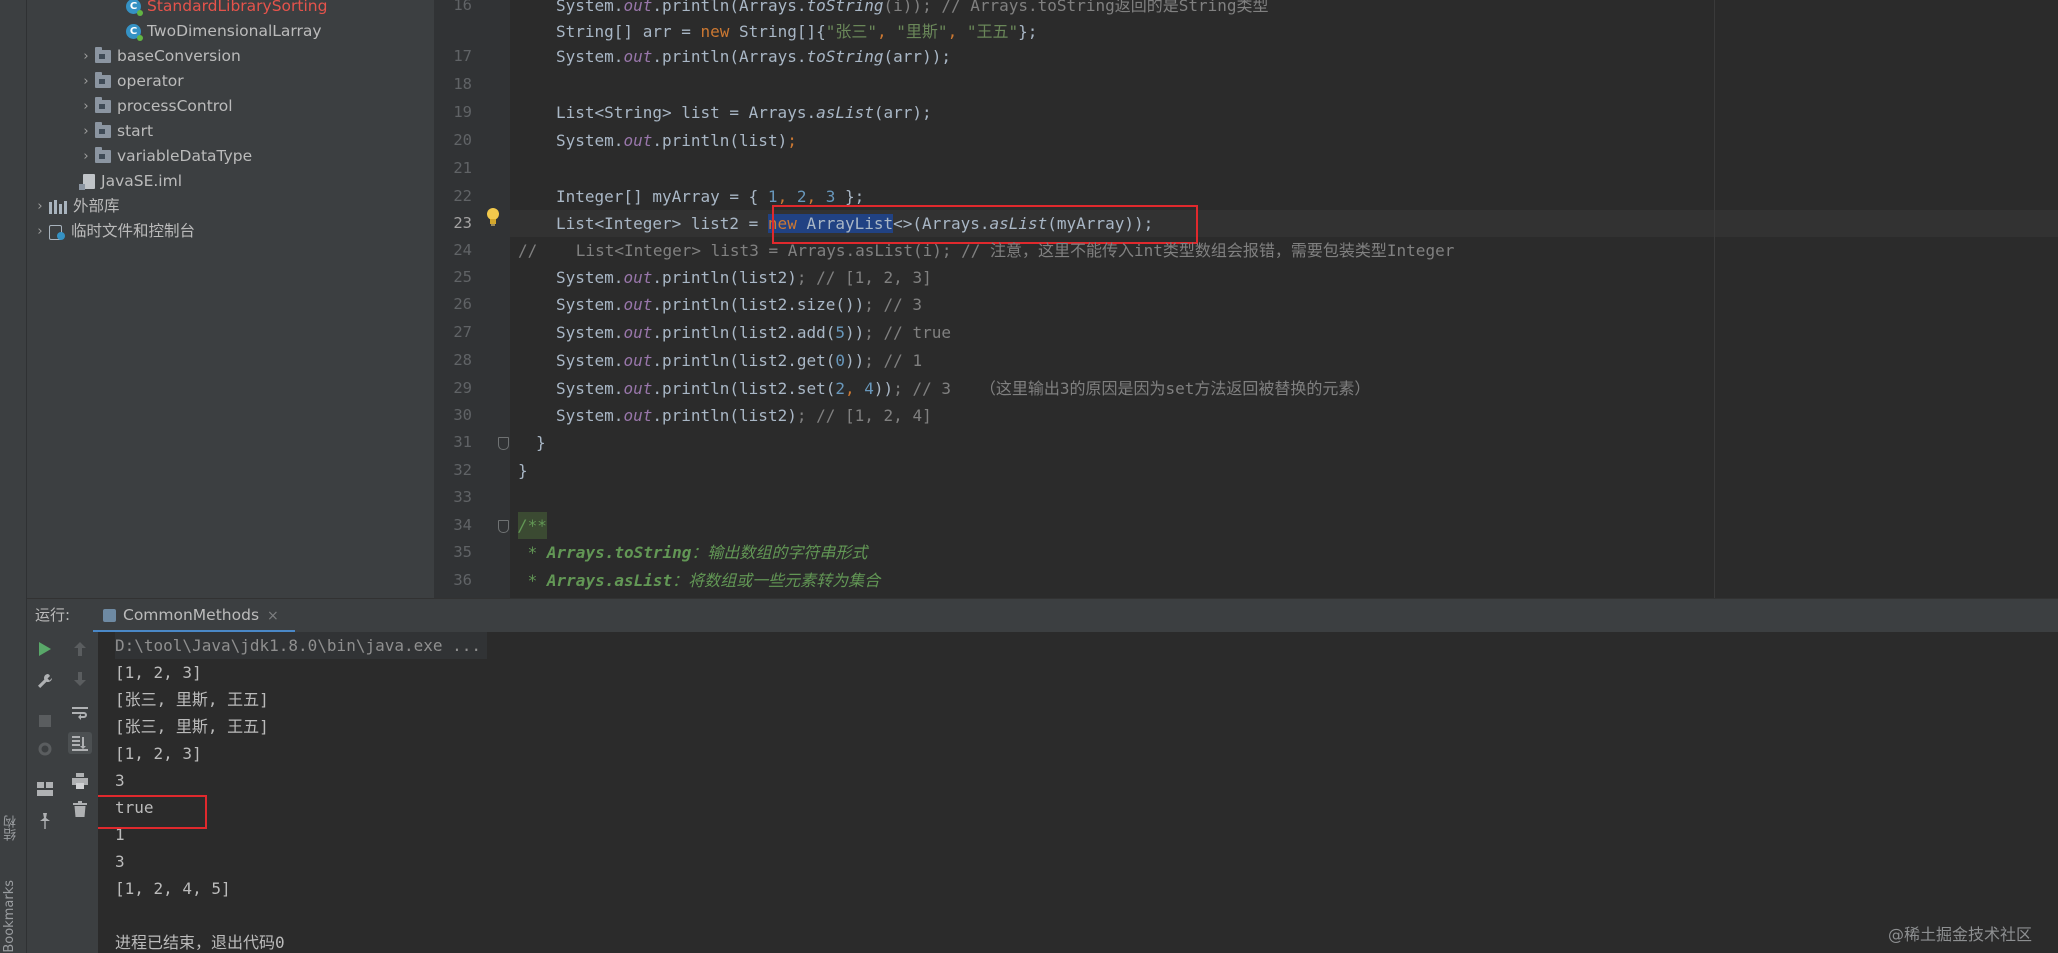 The height and width of the screenshot is (953, 2058). Describe the element at coordinates (462, 84) in the screenshot. I see `line-number: 18` at that location.